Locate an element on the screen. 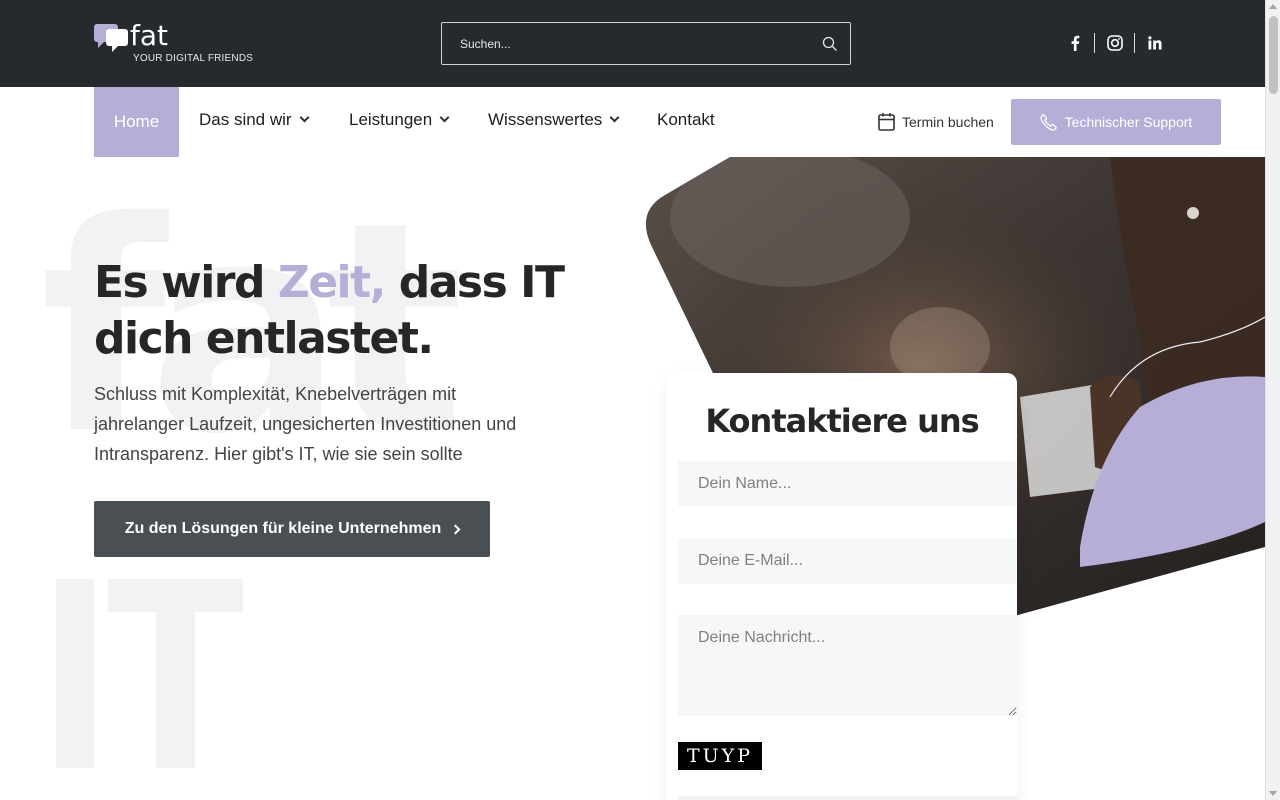  termin-buchen-link: Termin buchen is located at coordinates (936, 121).